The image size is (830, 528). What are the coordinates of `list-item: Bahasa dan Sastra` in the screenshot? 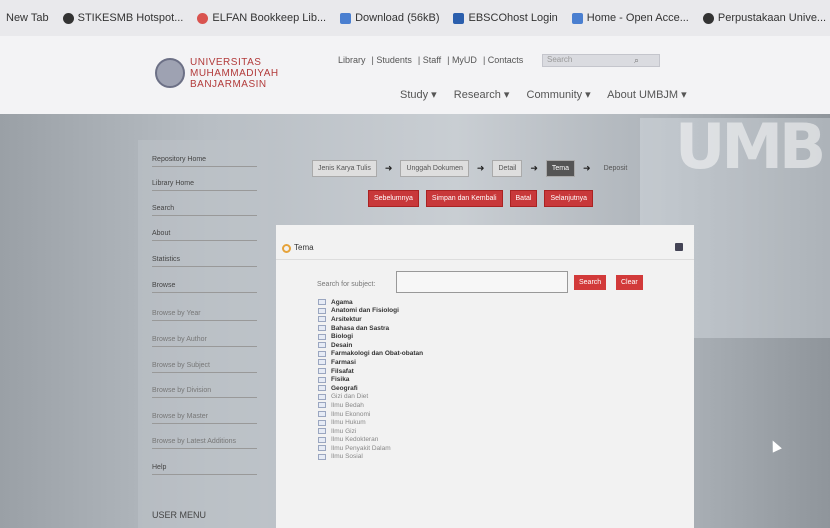 It's located at (370, 328).